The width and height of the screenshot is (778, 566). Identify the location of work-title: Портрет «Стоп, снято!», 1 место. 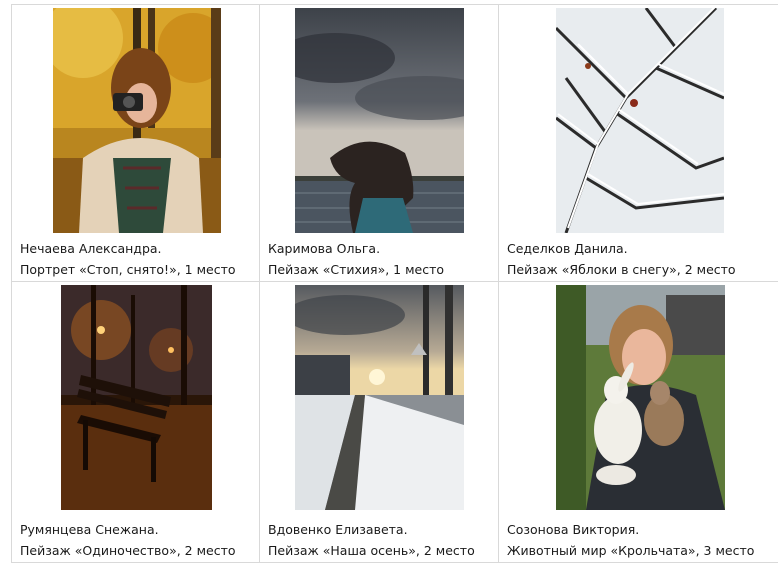
(128, 269).